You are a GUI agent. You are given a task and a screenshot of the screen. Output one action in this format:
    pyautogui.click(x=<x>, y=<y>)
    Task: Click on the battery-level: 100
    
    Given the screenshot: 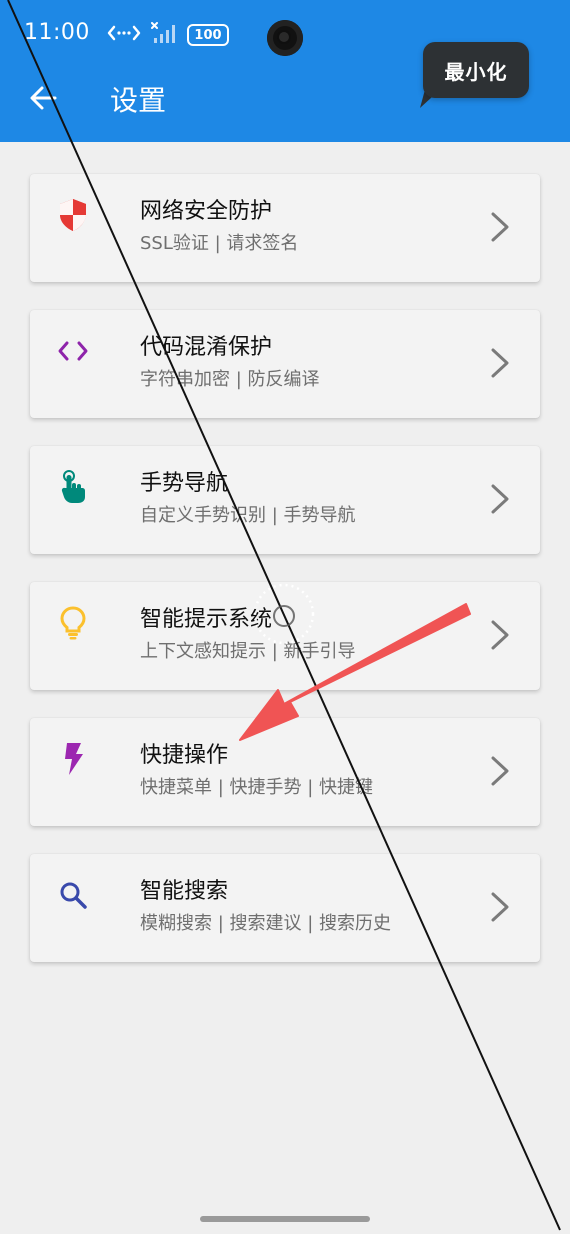 What is the action you would take?
    pyautogui.click(x=208, y=35)
    